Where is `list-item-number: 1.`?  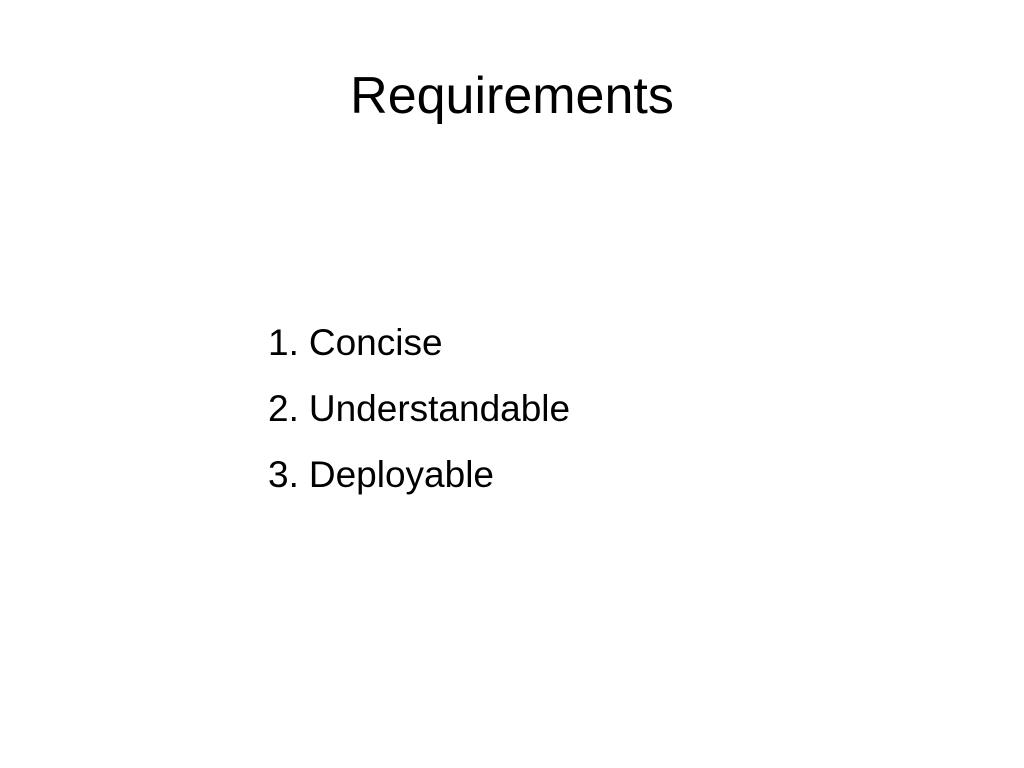
list-item-number: 1. is located at coordinates (283, 342).